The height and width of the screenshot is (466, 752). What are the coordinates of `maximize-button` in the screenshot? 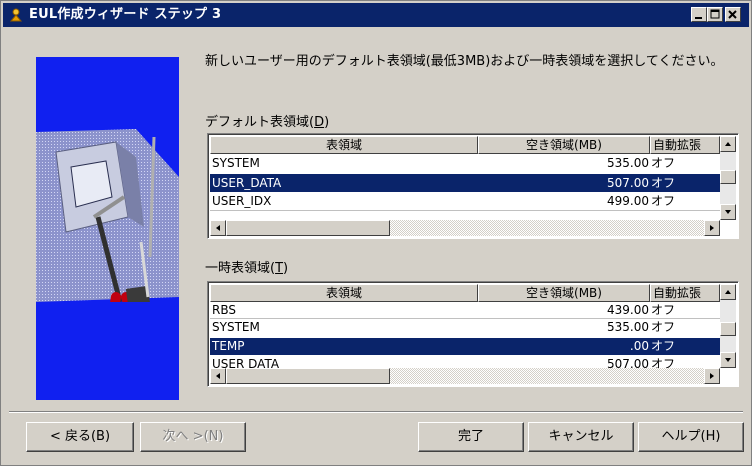 It's located at (715, 14).